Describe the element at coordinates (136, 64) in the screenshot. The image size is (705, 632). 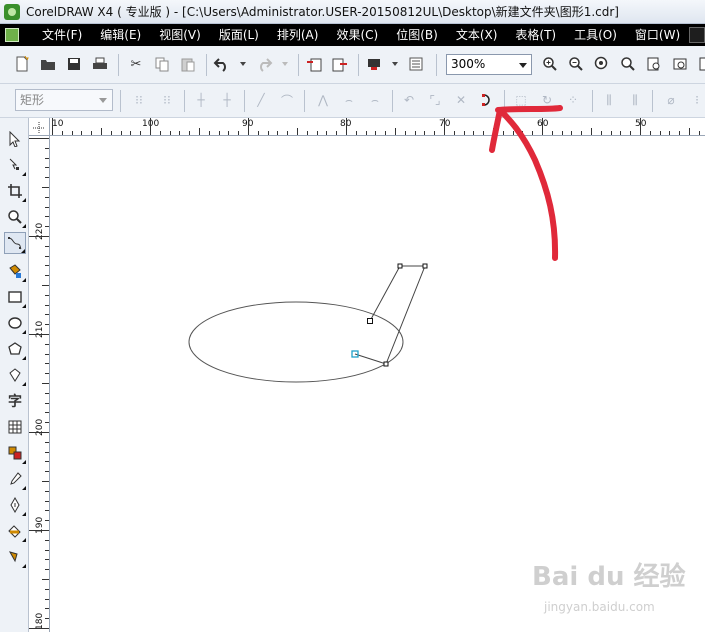
I see `cut-icon: ✂` at that location.